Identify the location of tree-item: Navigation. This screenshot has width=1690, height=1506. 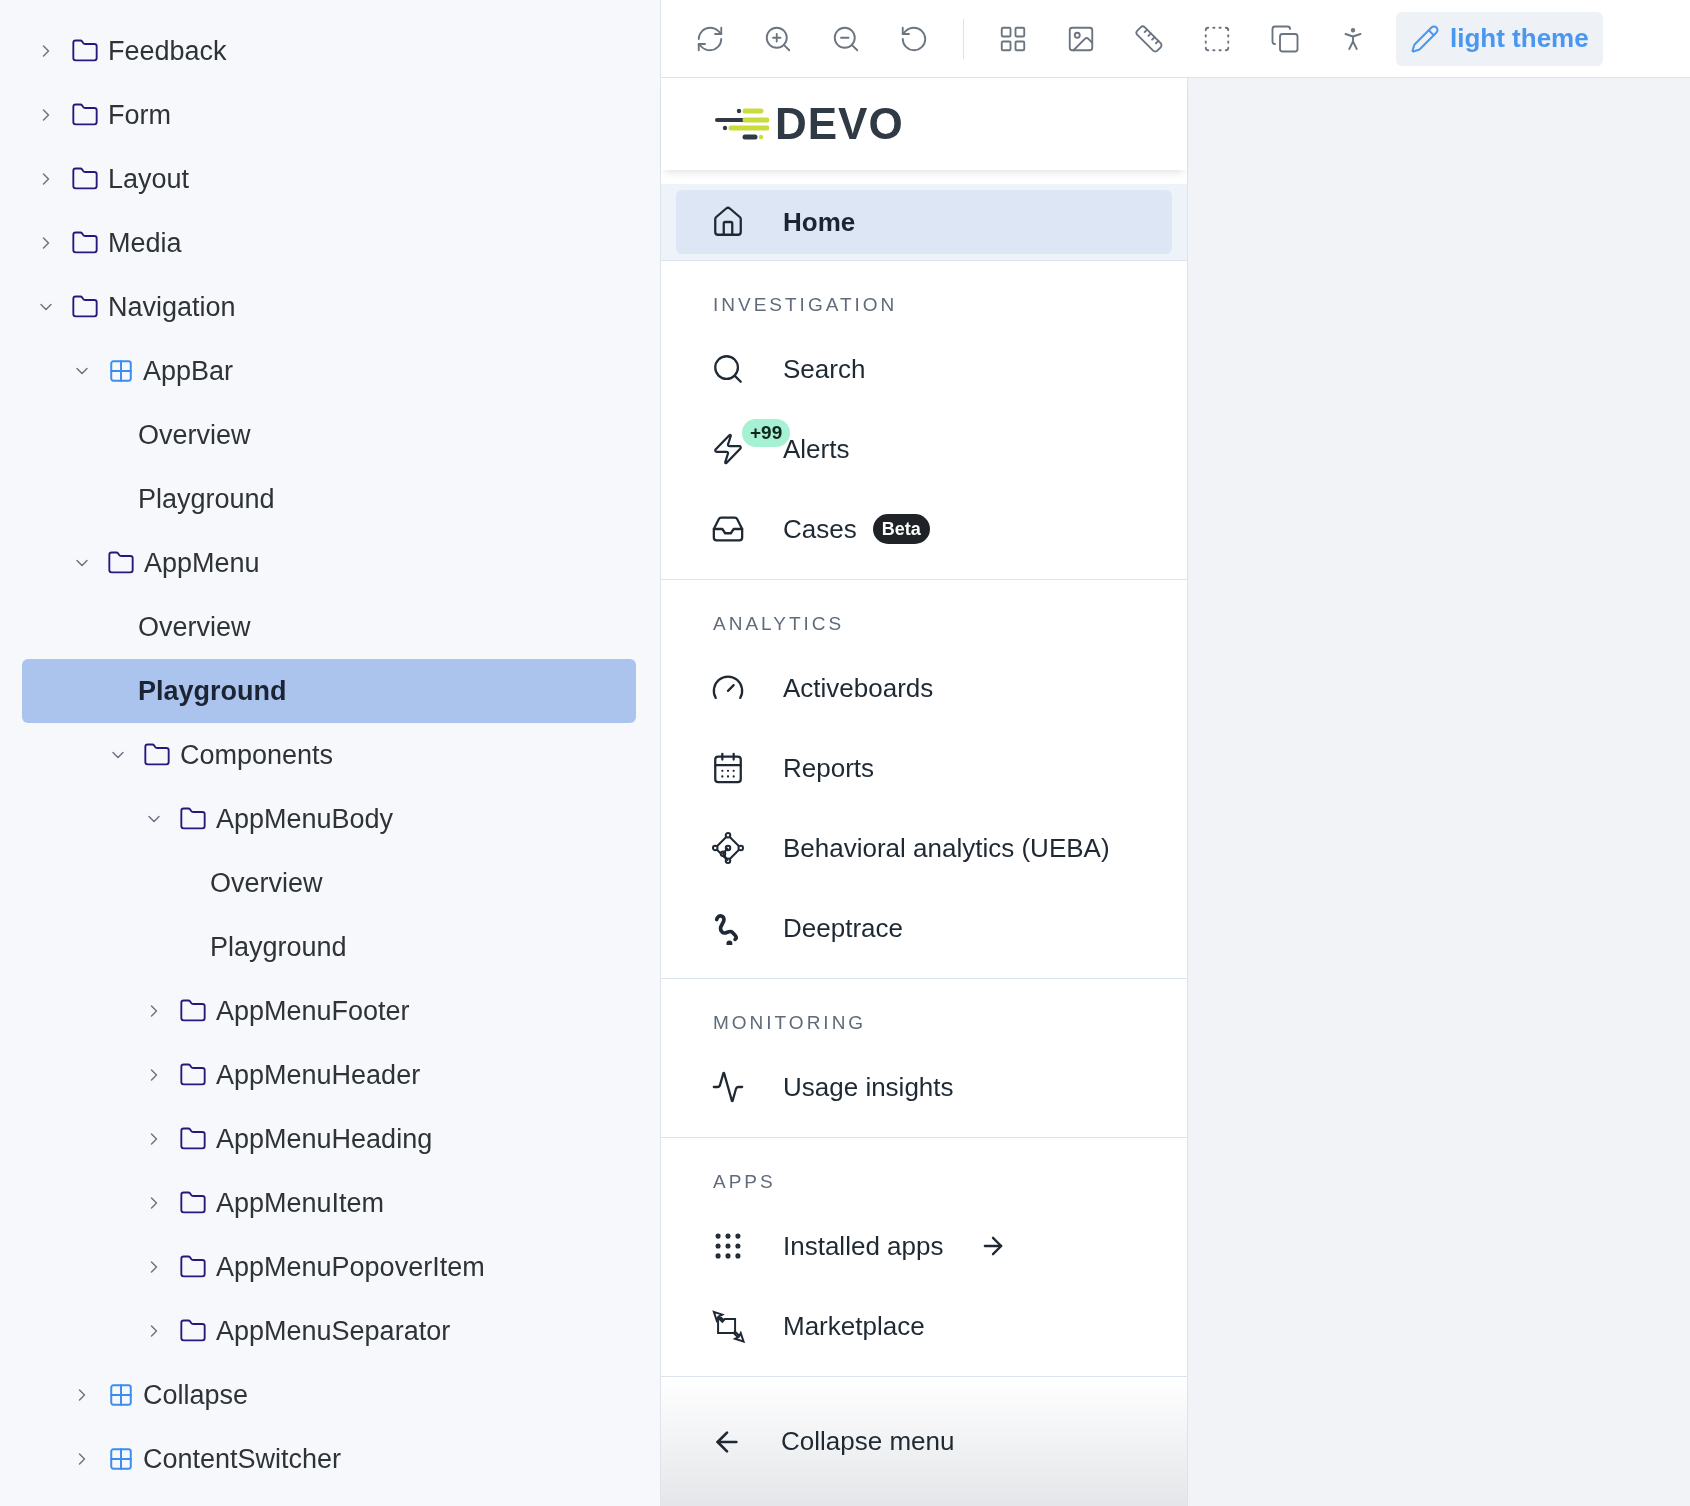
(329, 307).